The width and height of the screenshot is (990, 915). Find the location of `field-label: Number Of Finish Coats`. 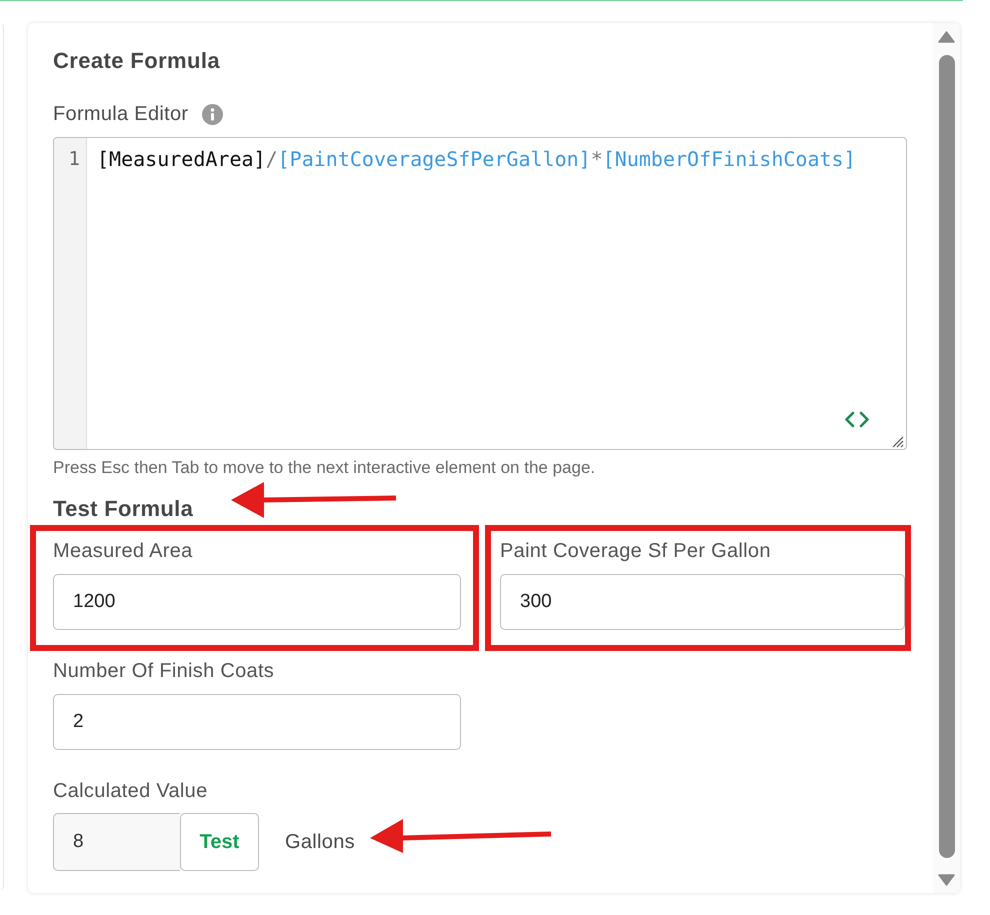

field-label: Number Of Finish Coats is located at coordinates (163, 671).